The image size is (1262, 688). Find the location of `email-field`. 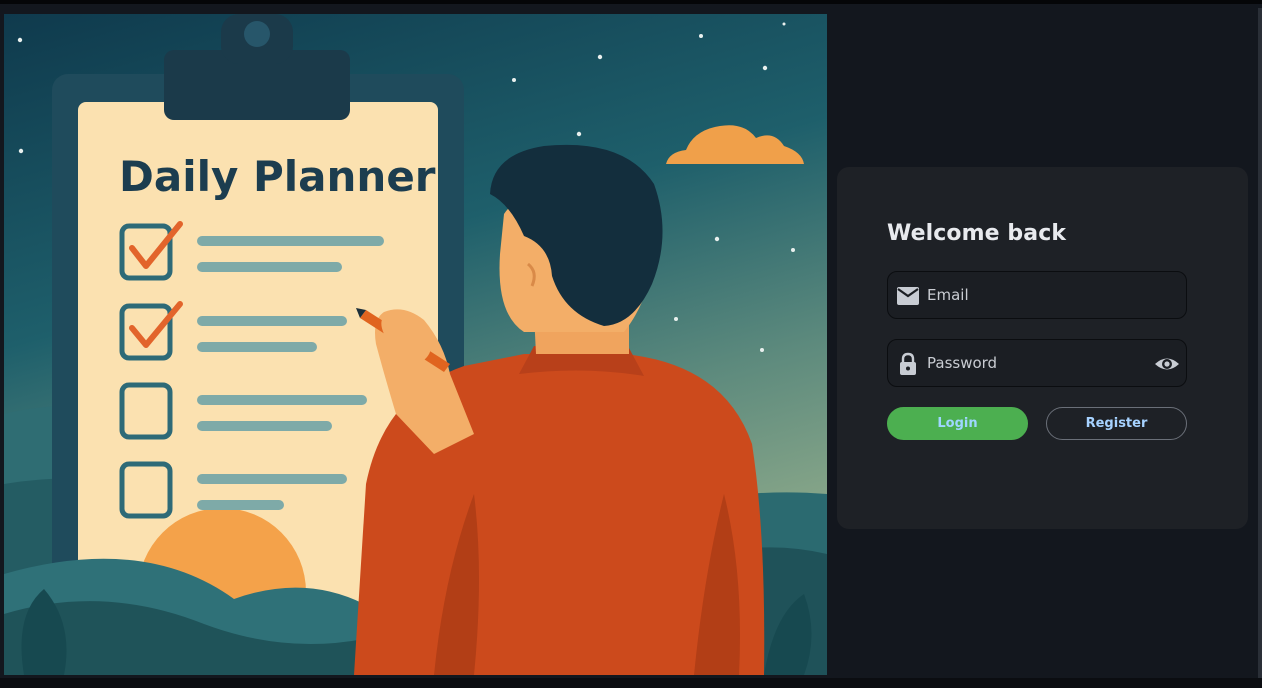

email-field is located at coordinates (1037, 295).